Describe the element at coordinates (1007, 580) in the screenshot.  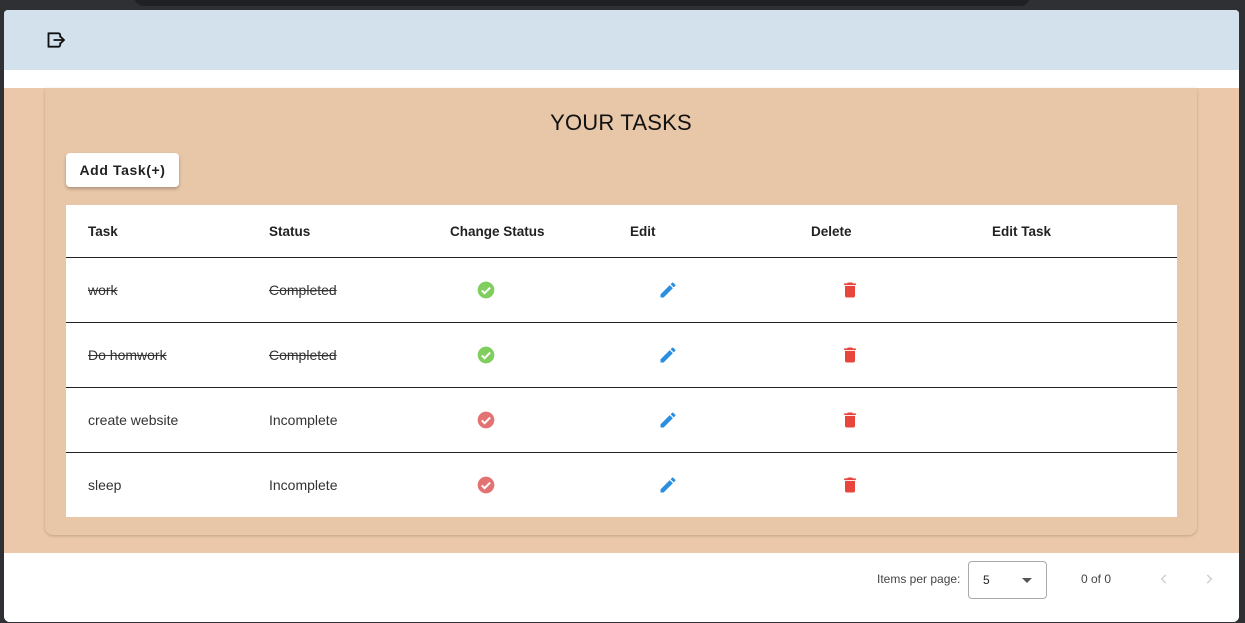
I see `items-per-page-select: 5` at that location.